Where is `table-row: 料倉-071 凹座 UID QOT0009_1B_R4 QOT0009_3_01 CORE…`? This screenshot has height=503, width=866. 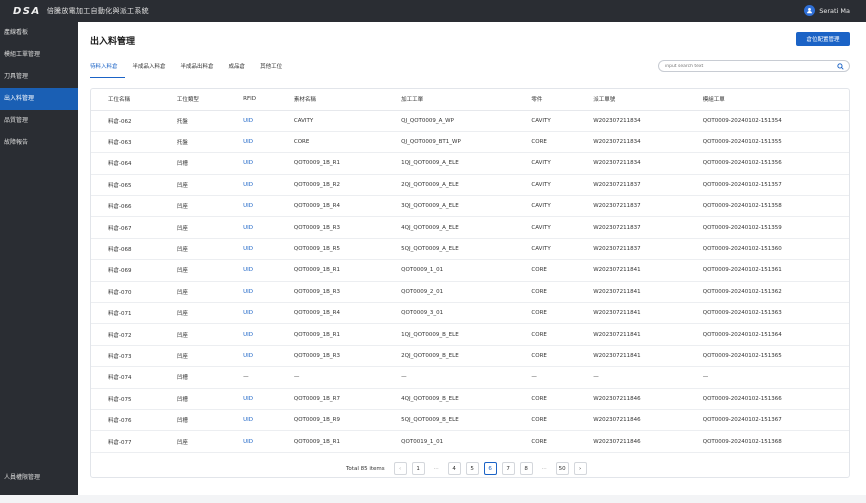 table-row: 料倉-071 凹座 UID QOT0009_1B_R4 QOT0009_3_01 CORE… is located at coordinates (470, 313).